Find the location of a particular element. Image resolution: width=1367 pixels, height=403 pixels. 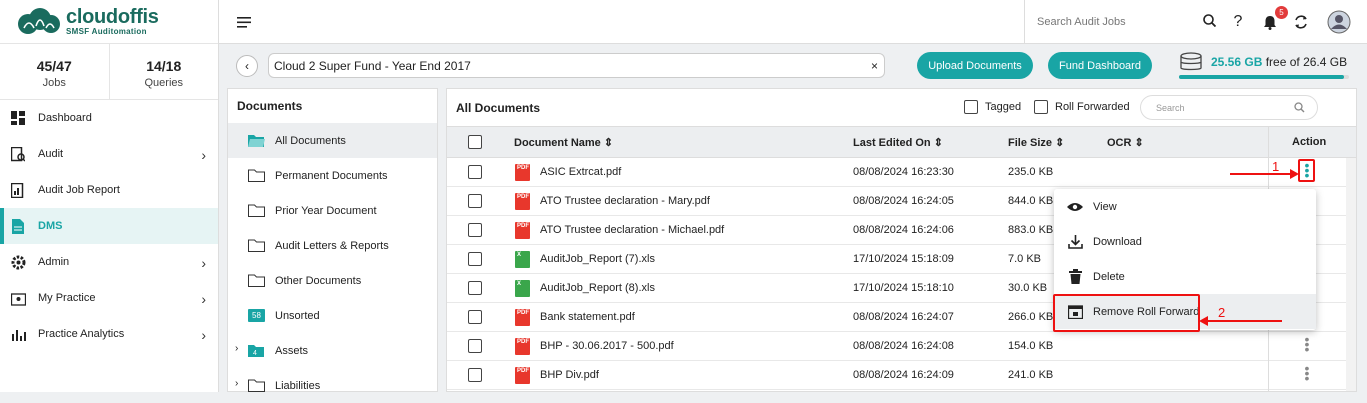

nav-item-dms: DMS is located at coordinates (109, 226).